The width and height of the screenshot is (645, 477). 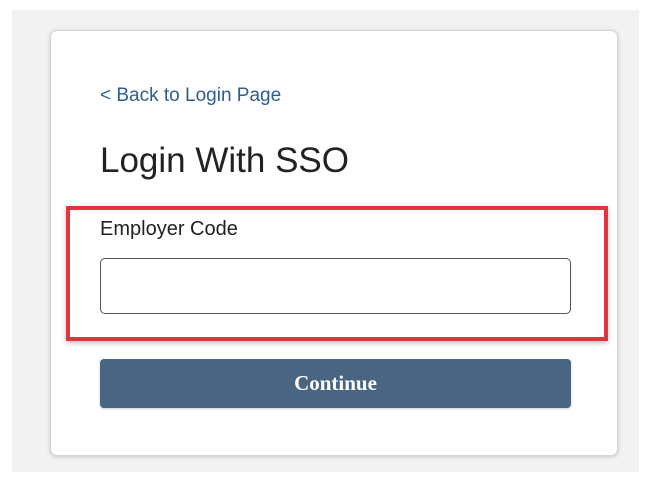 I want to click on page-title: Login With SSO, so click(x=224, y=160).